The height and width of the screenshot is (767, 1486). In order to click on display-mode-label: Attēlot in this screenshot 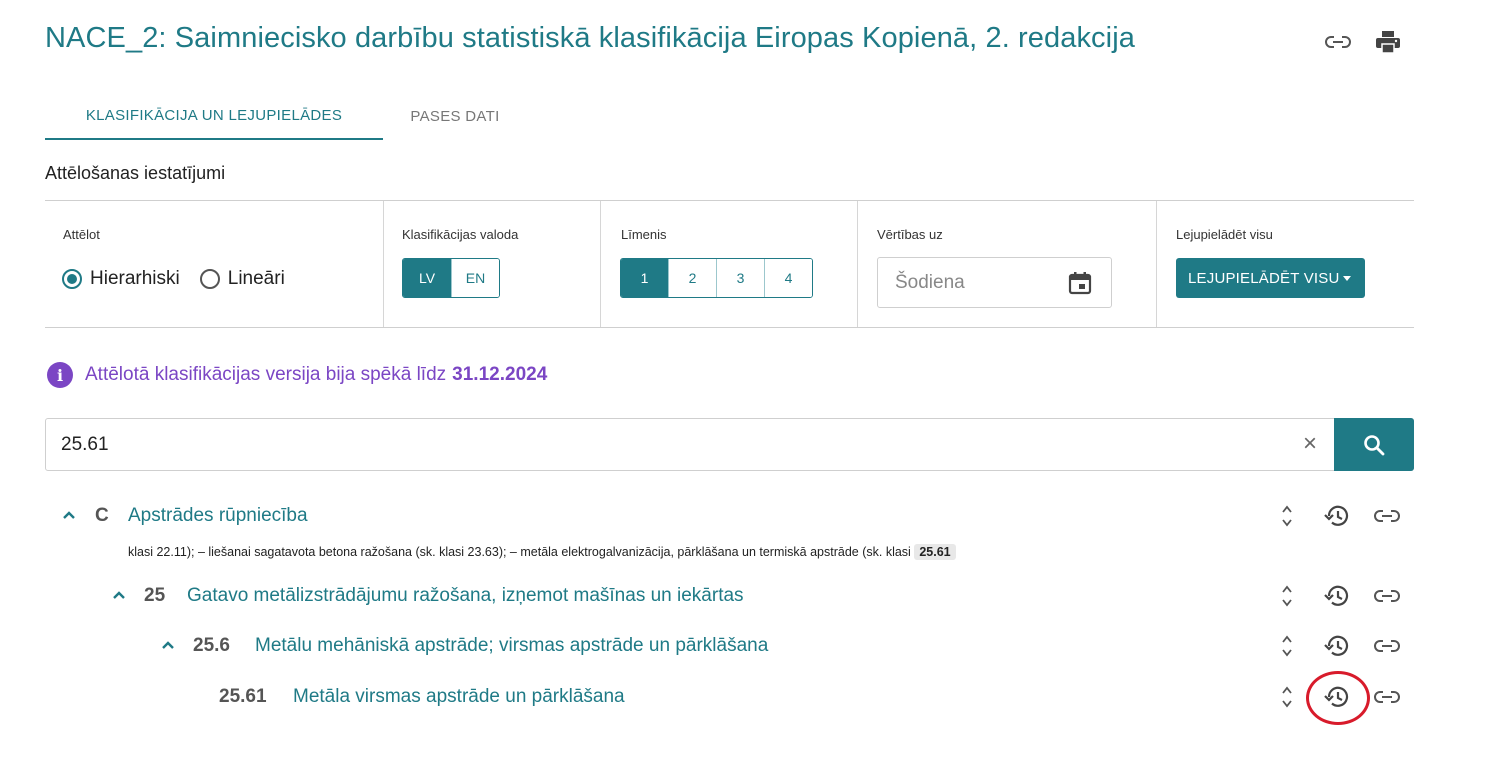, I will do `click(81, 234)`.